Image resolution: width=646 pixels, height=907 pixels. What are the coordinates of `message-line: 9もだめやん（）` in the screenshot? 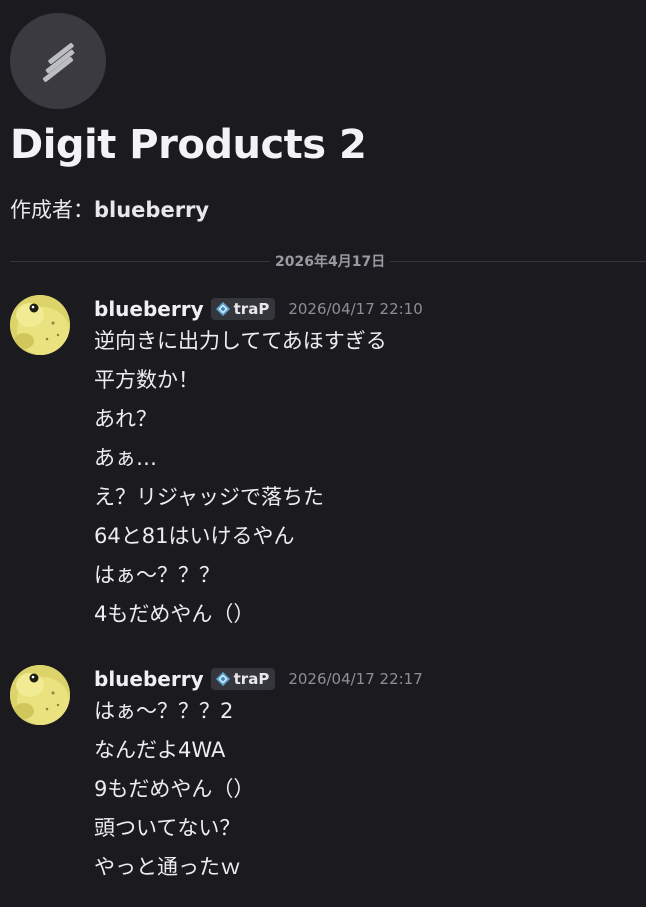 It's located at (174, 789).